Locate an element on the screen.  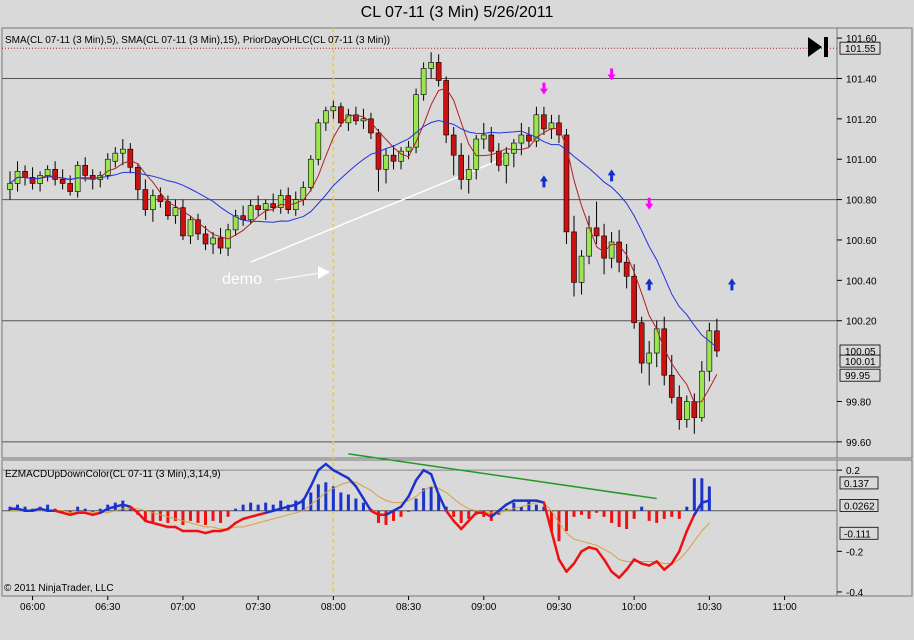
time-tick-label: 07:30 is located at coordinates (258, 607).